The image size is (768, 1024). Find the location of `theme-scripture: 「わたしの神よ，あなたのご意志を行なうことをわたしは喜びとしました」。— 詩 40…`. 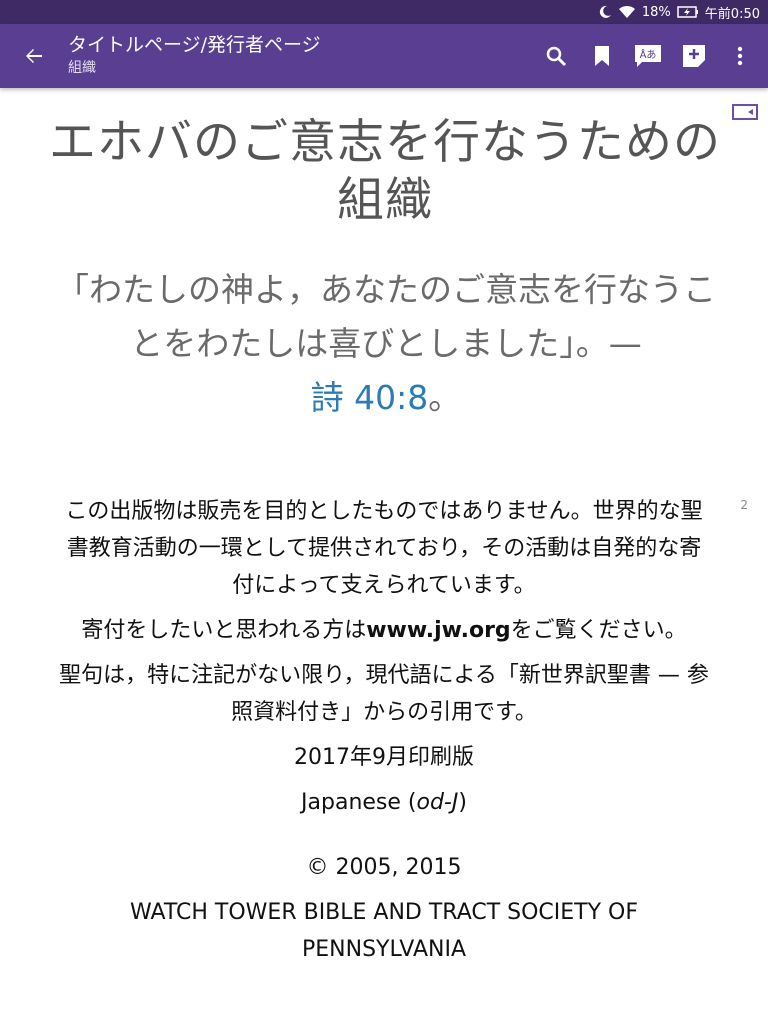

theme-scripture: 「わたしの神よ，あなたのご意志を行なうことをわたしは喜びとしました」。— 詩 40… is located at coordinates (386, 344).